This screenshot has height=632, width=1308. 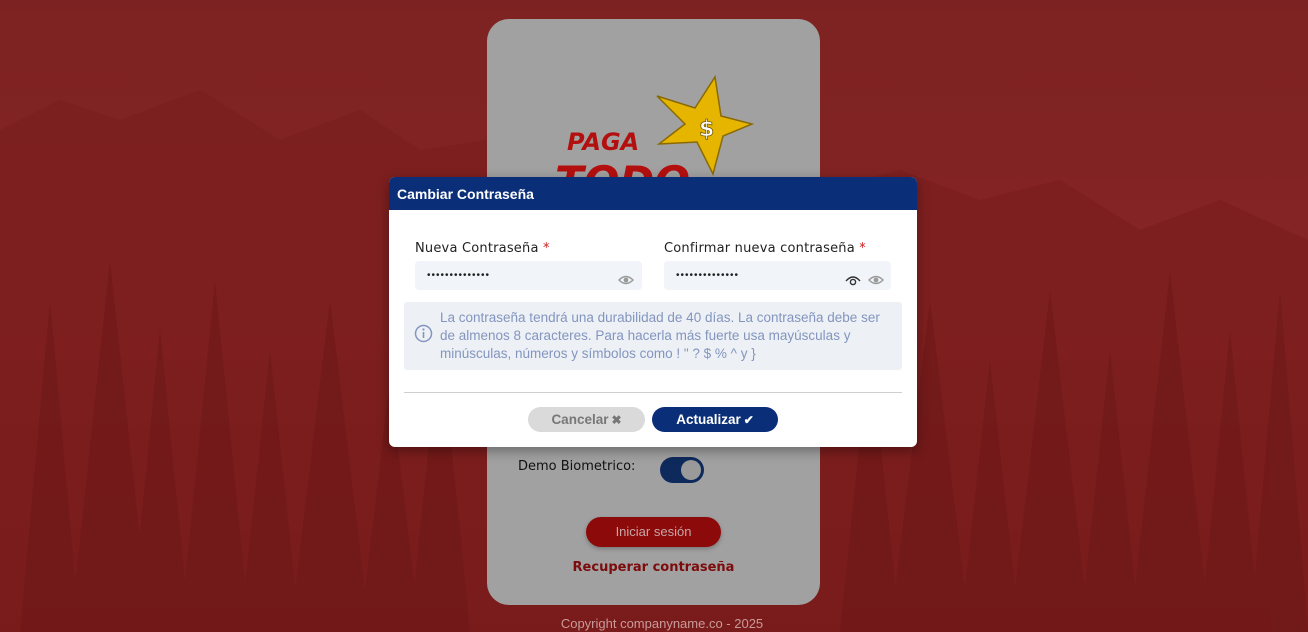 I want to click on cancel-button: Cancelar ✖, so click(x=586, y=419).